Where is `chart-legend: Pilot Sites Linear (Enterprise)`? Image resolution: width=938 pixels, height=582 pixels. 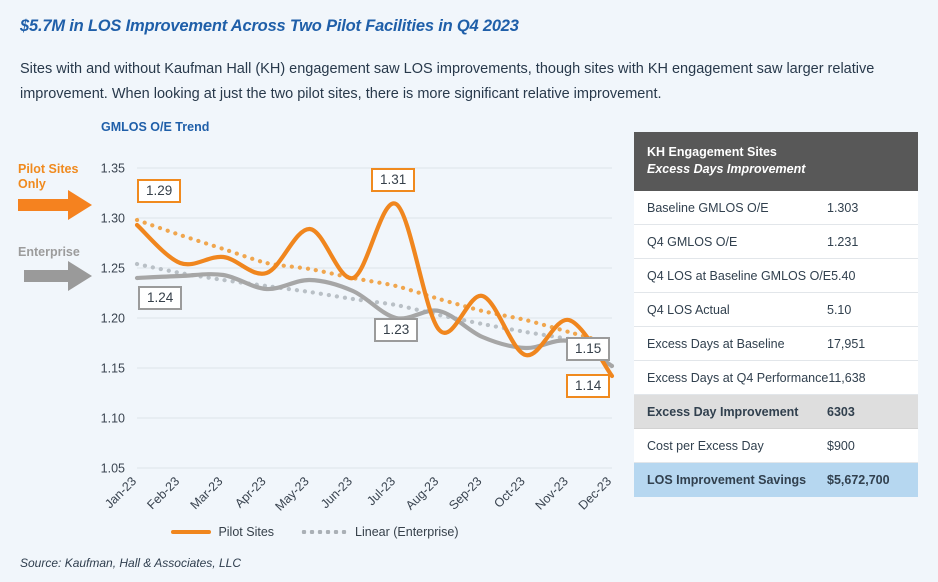 chart-legend: Pilot Sites Linear (Enterprise) is located at coordinates (315, 532).